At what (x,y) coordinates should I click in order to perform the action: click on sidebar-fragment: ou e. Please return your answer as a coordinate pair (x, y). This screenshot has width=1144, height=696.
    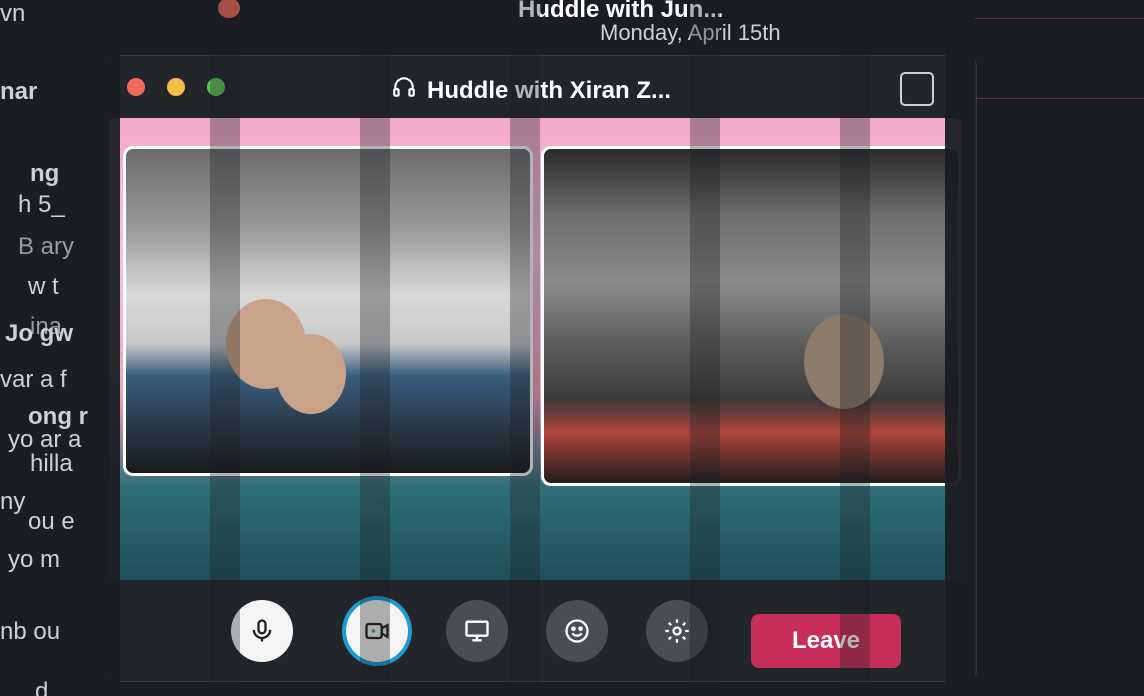
    Looking at the image, I should click on (51, 521).